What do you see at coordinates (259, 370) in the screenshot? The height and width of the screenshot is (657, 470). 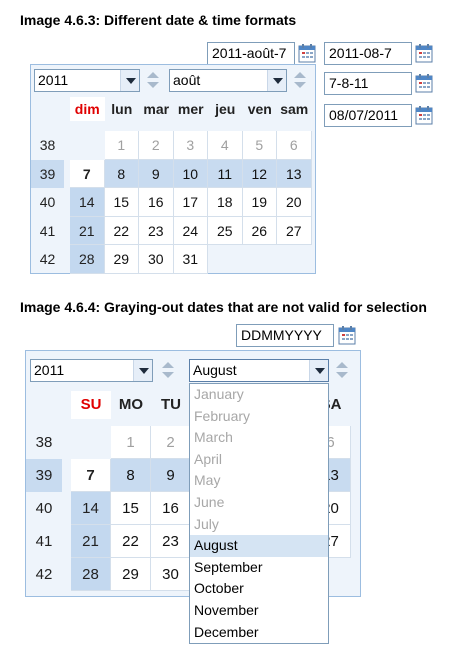 I see `month-select: August` at bounding box center [259, 370].